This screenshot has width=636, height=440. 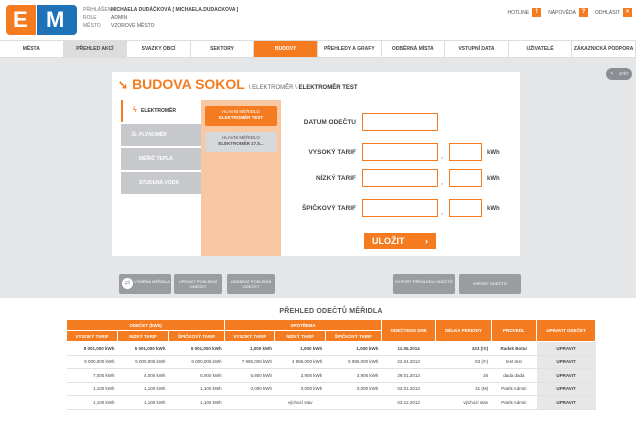 What do you see at coordinates (424, 284) in the screenshot?
I see `export-readings-button: EXPORT PŘEHLEDU ODEČTŮ` at bounding box center [424, 284].